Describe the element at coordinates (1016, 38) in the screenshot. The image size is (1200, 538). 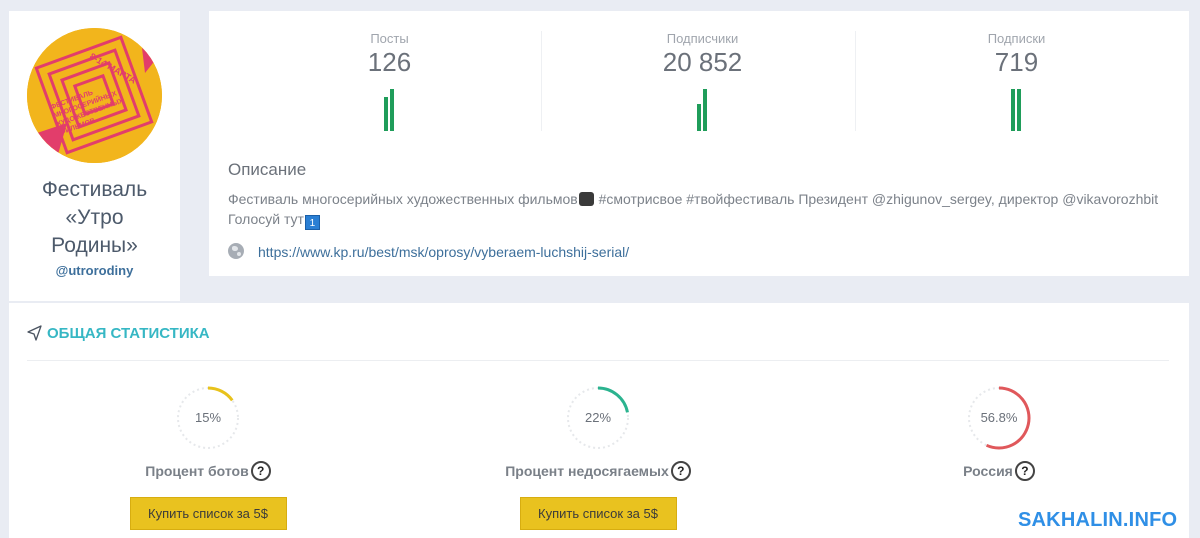
I see `stat-label: Подписки` at that location.